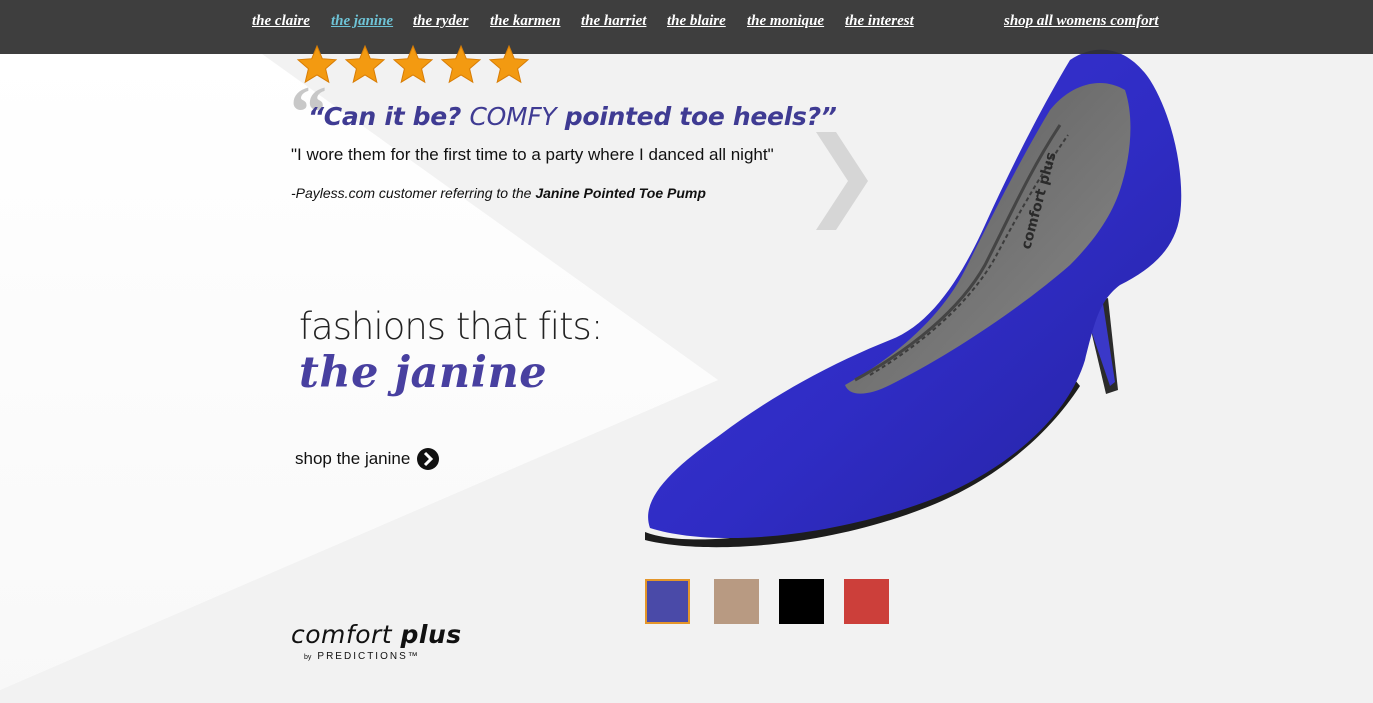 This screenshot has height=703, width=1373. Describe the element at coordinates (423, 373) in the screenshot. I see `product-name: the janine` at that location.